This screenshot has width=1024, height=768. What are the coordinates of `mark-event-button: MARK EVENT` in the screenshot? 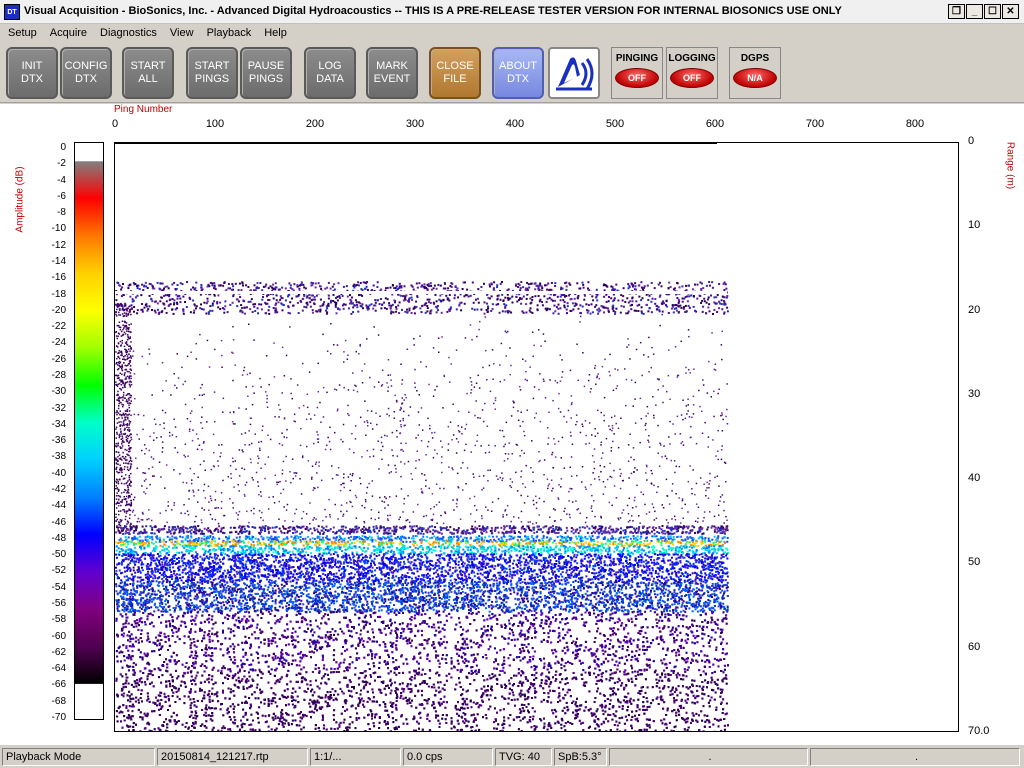 It's located at (392, 73).